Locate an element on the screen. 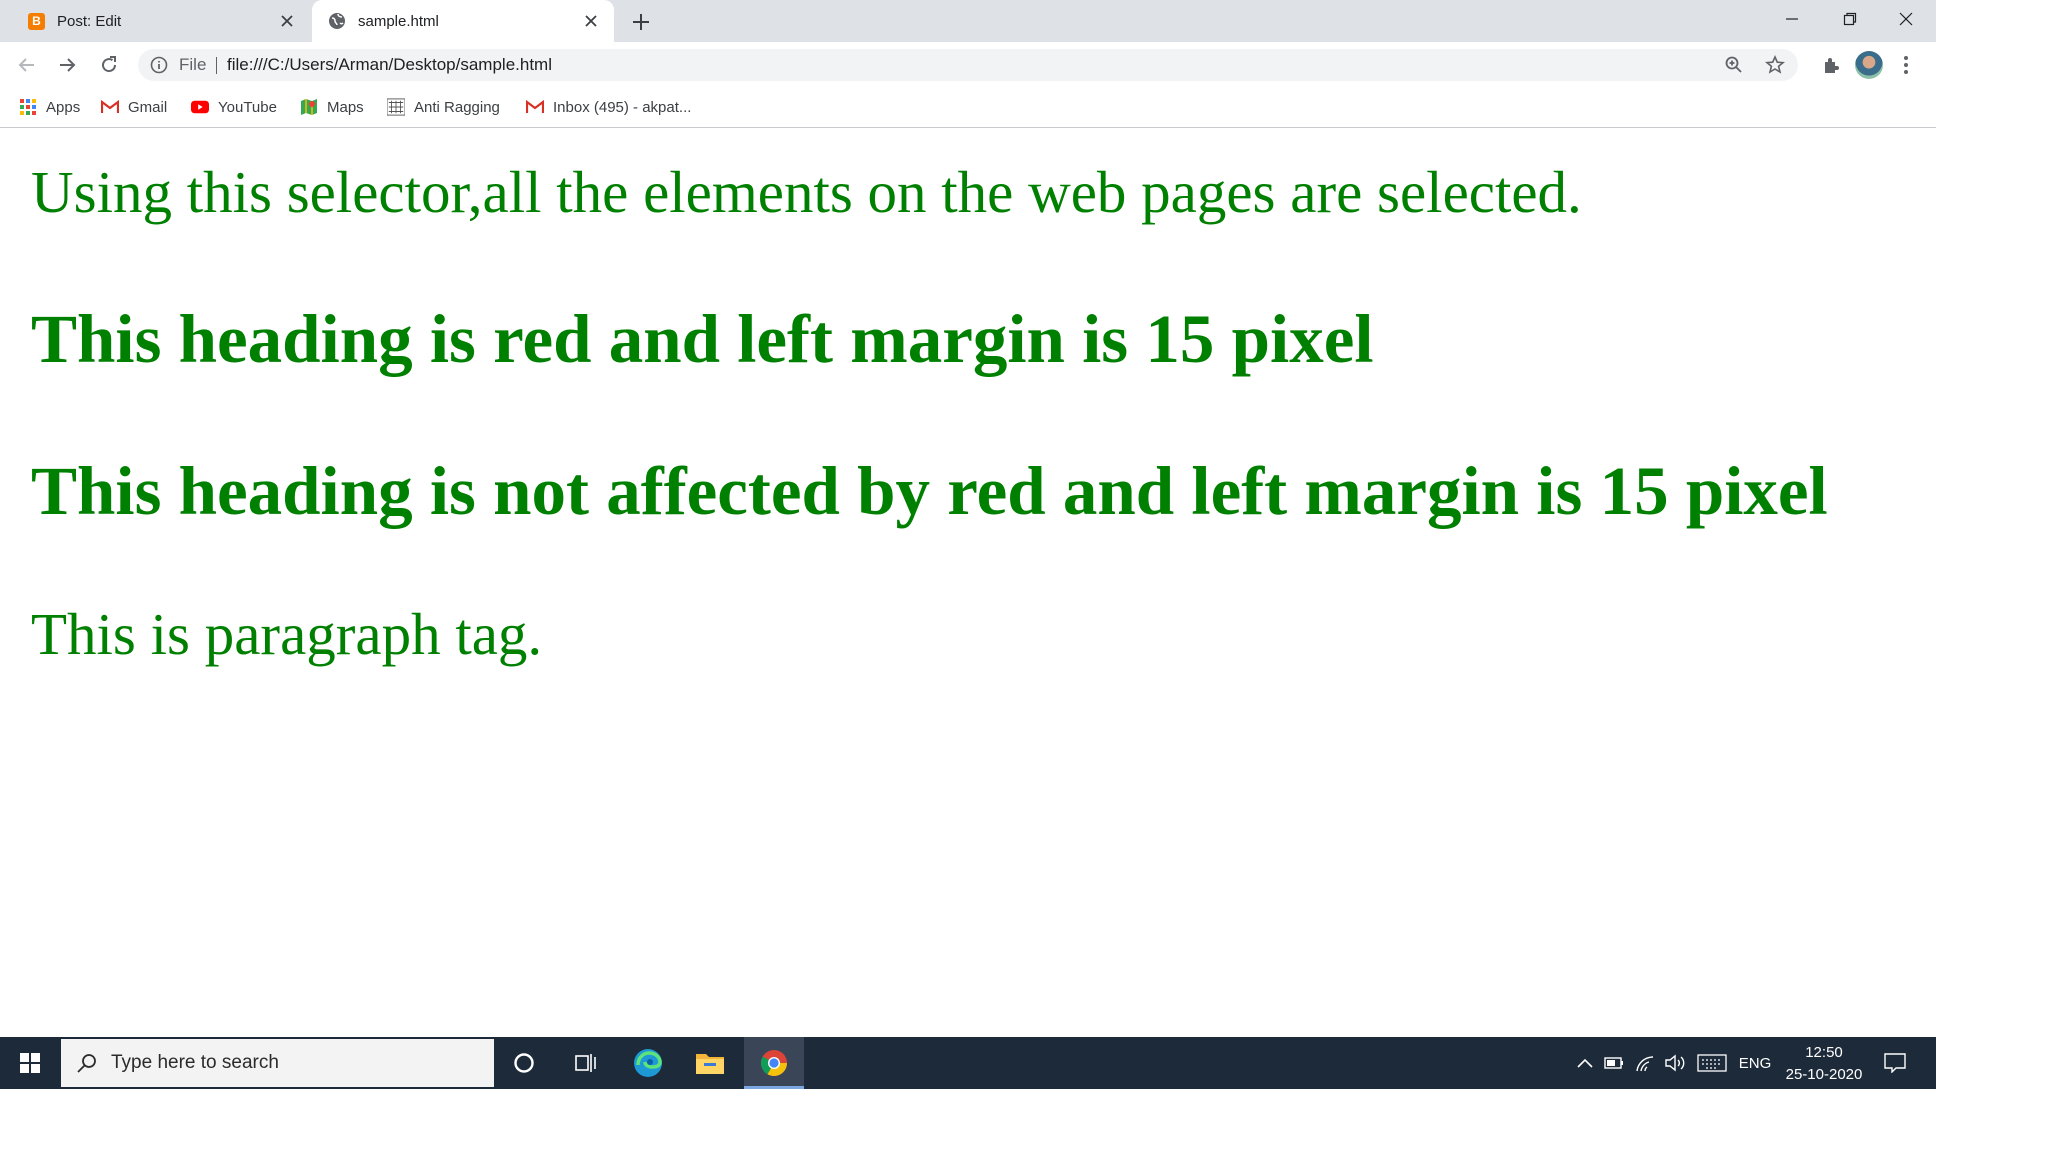  arrow-left-icon is located at coordinates (26, 65).